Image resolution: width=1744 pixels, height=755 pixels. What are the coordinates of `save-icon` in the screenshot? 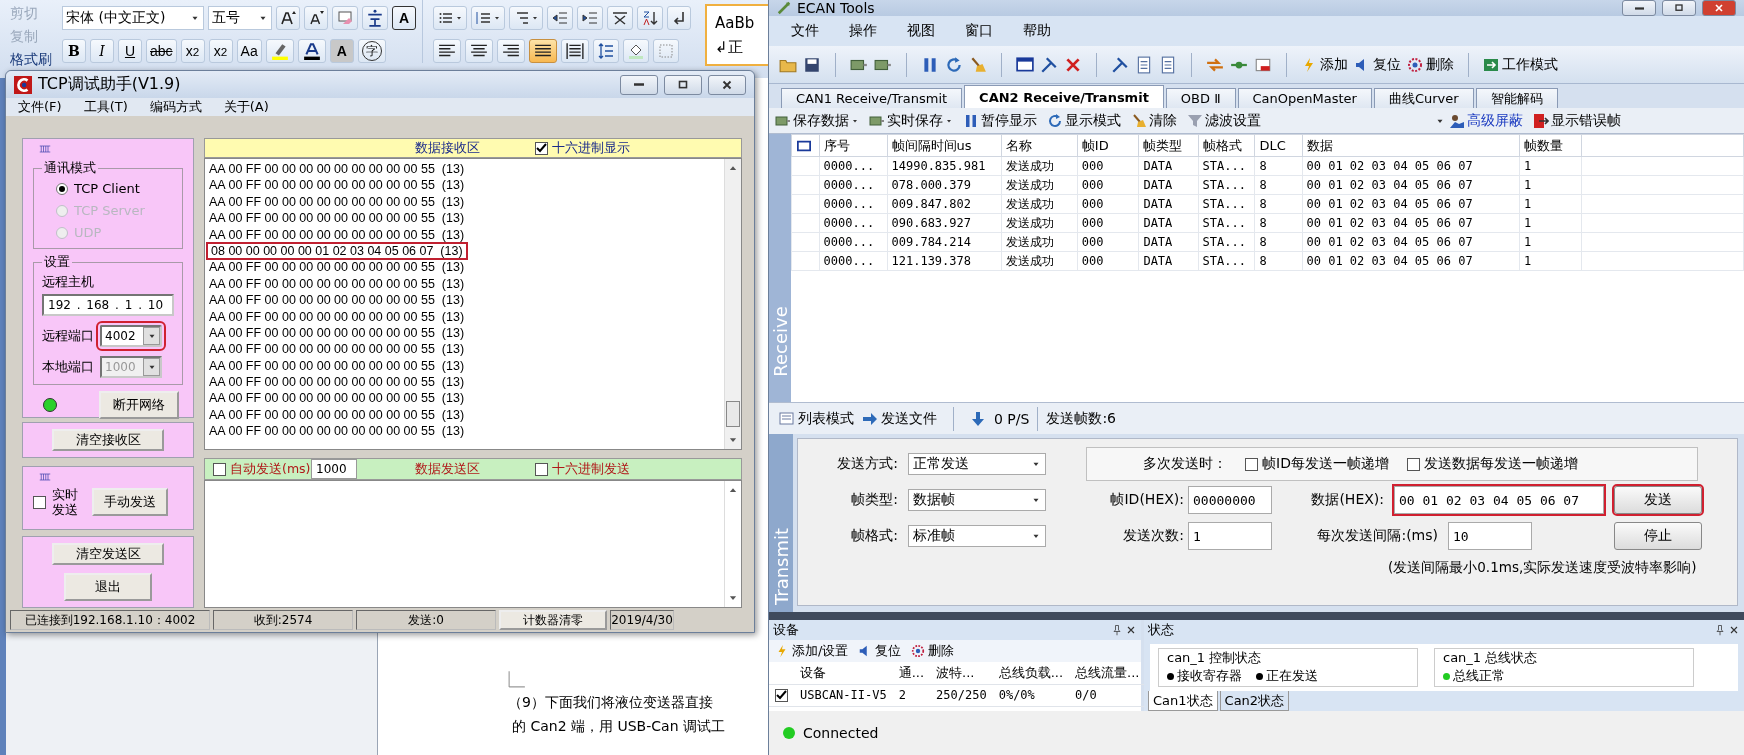 It's located at (812, 64).